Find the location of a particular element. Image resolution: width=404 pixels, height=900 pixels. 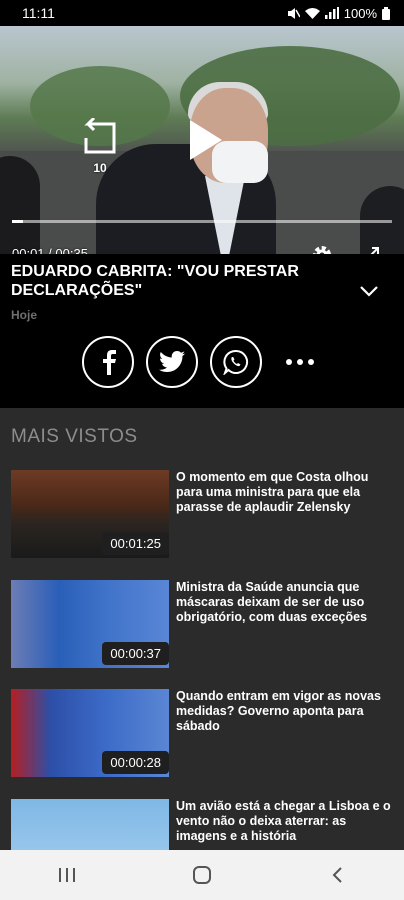

facebook-icon is located at coordinates (109, 362).